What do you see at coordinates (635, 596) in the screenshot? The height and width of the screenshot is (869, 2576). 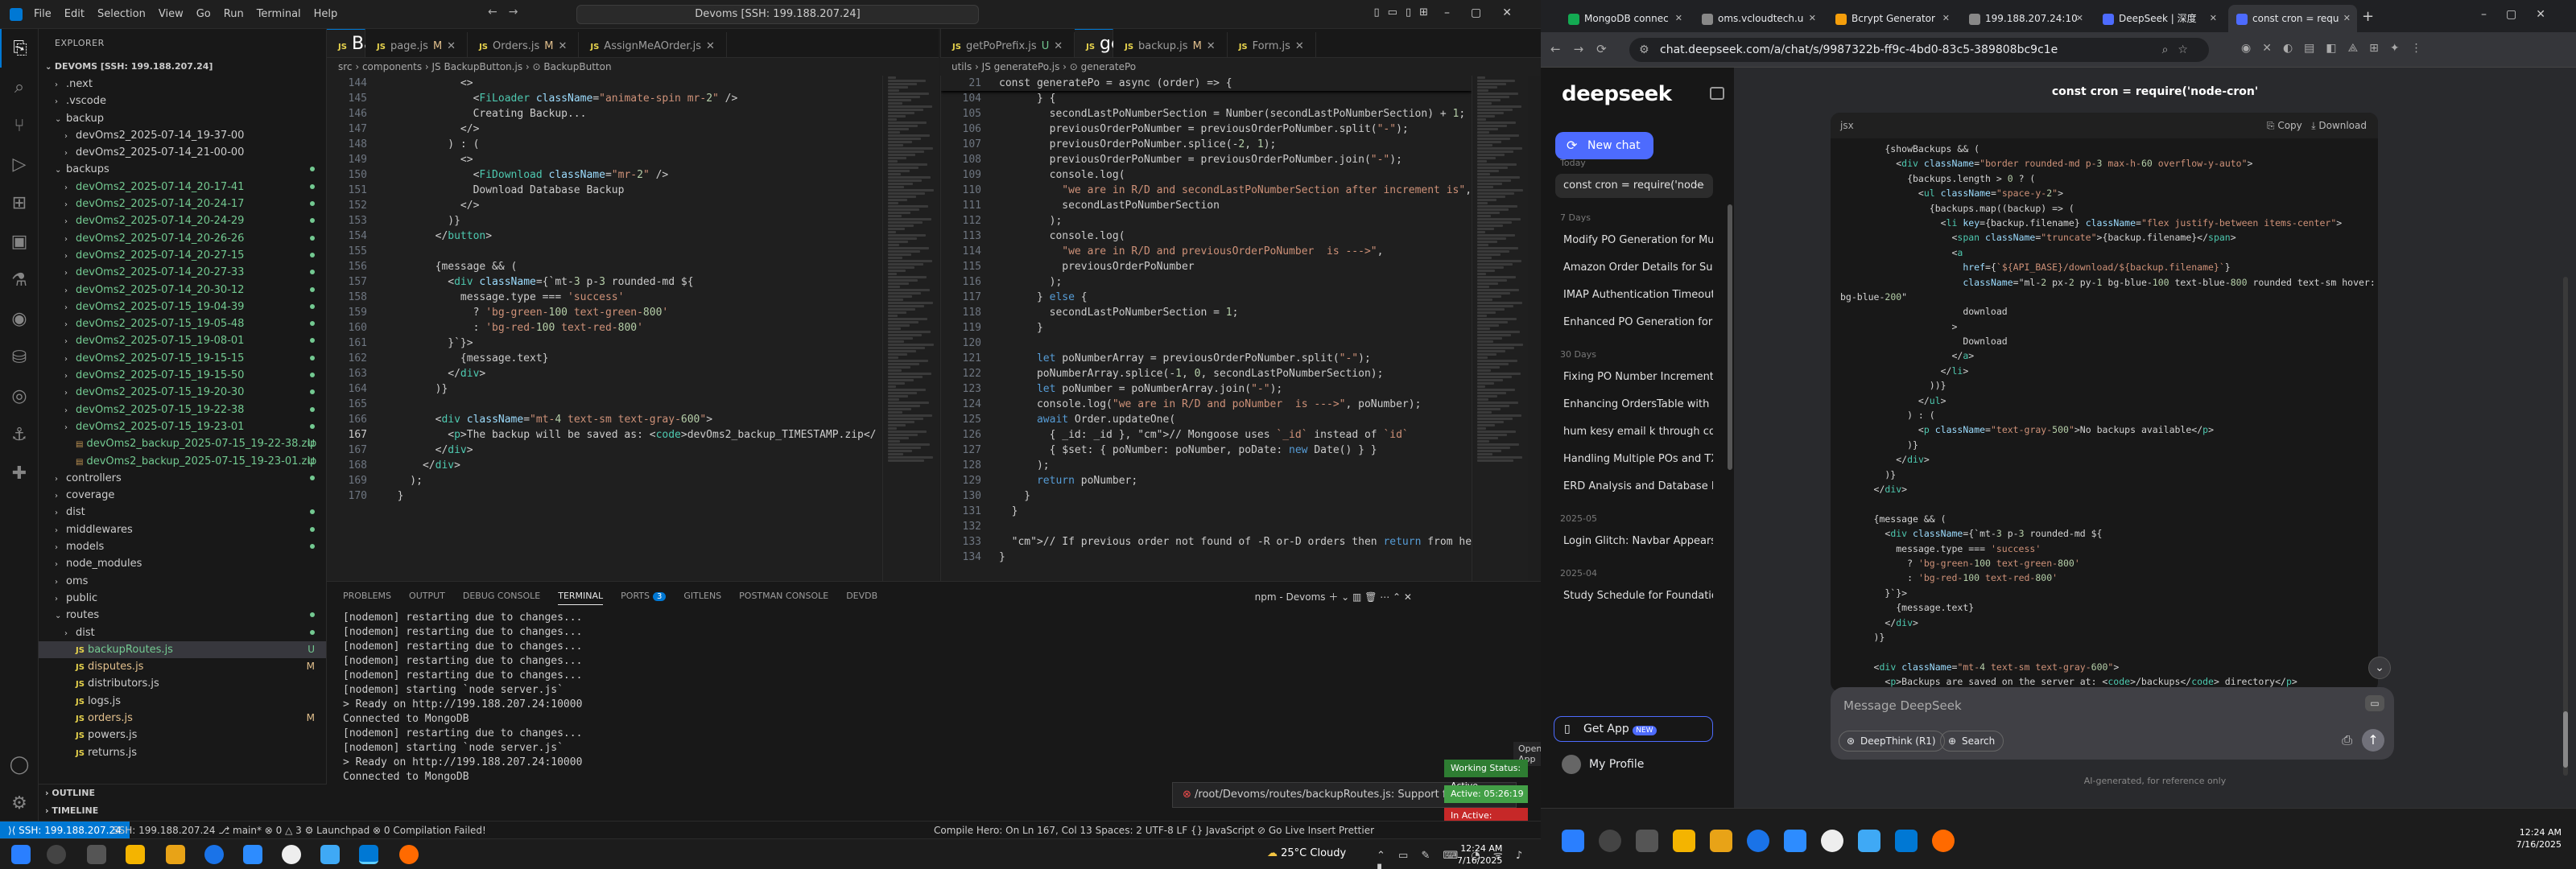 I see `panel-tab-ports: PORTS` at bounding box center [635, 596].